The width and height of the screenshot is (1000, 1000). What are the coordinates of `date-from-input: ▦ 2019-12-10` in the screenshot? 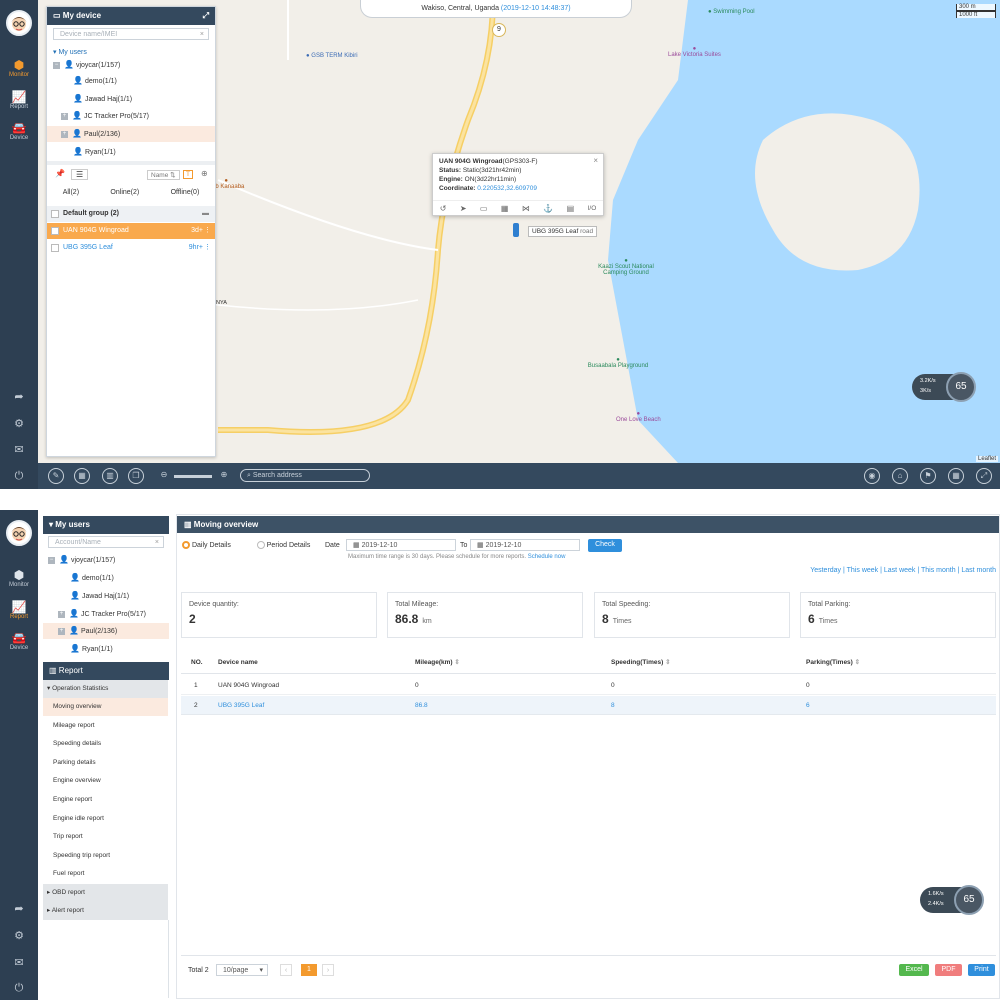 It's located at (401, 545).